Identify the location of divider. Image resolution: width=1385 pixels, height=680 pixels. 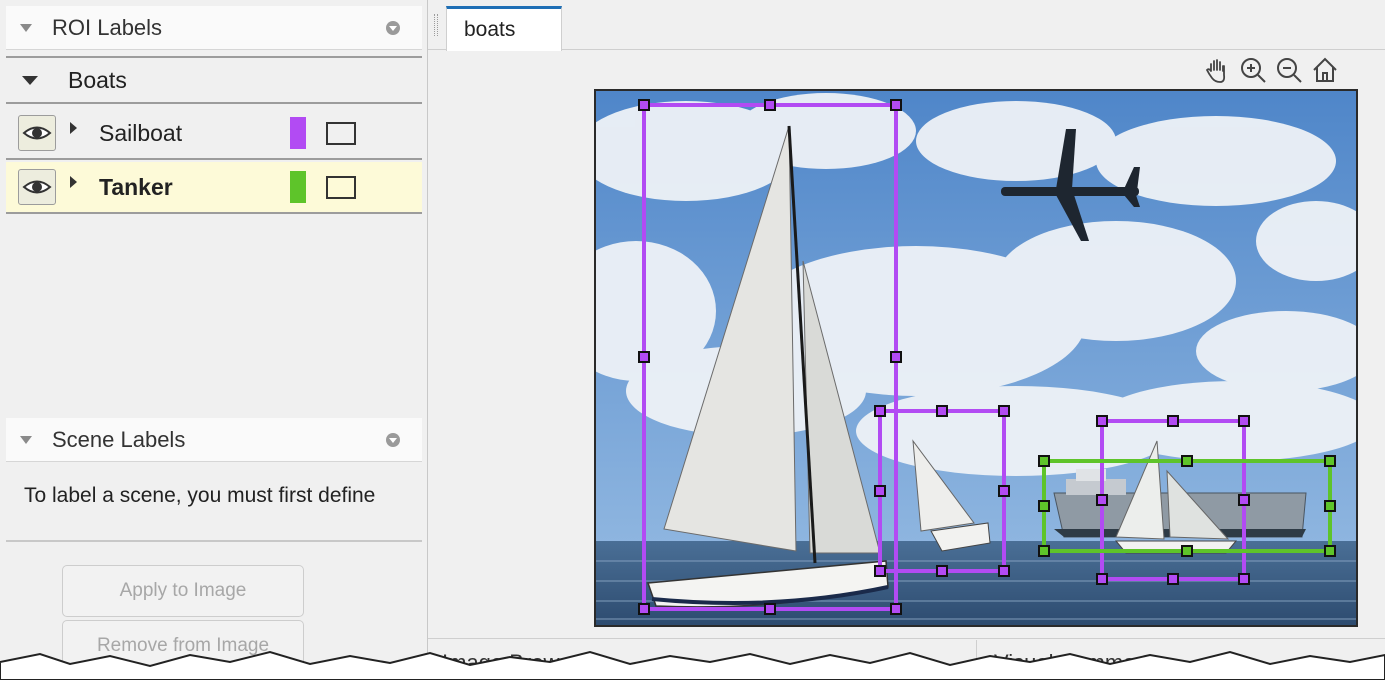
(214, 541).